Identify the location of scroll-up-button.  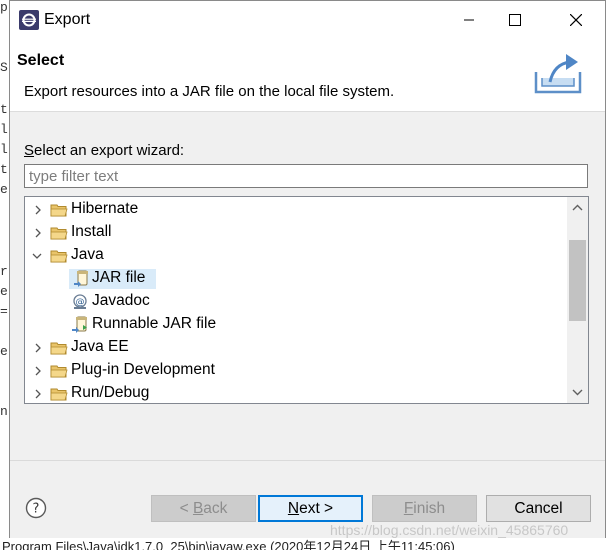
(577, 207).